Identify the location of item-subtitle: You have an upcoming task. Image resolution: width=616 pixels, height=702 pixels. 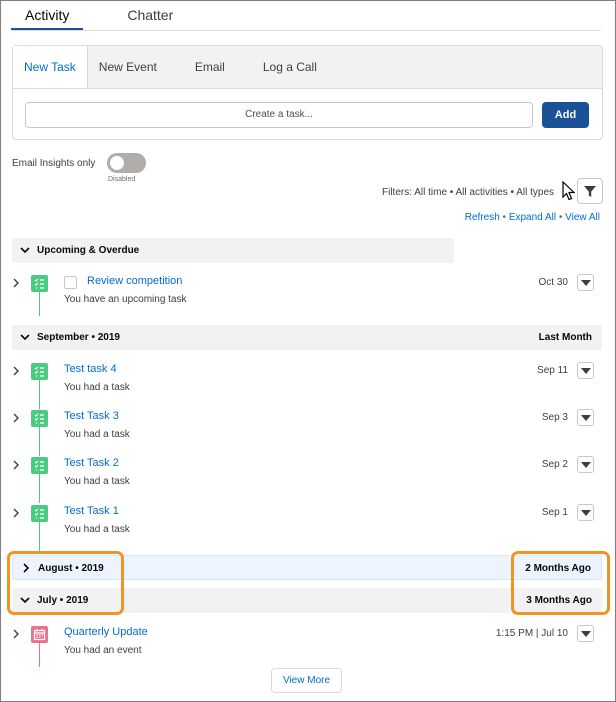
(125, 299).